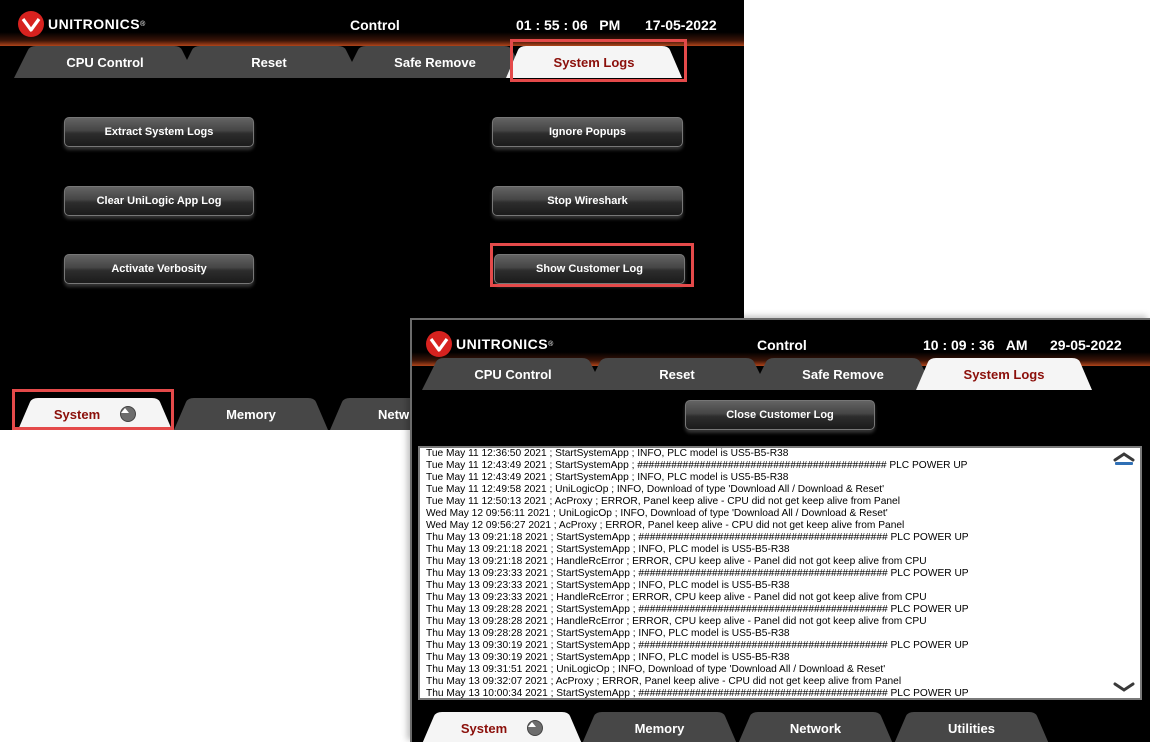  Describe the element at coordinates (1086, 345) in the screenshot. I see `clock-date: 29-05-2022` at that location.